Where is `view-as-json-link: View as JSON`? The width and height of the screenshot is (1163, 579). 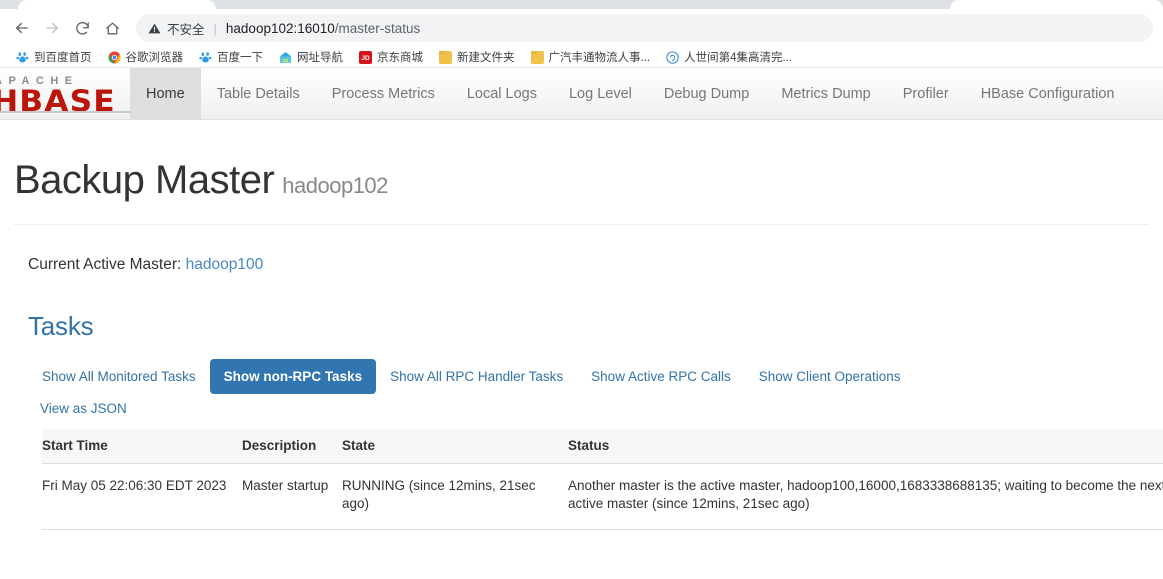 view-as-json-link: View as JSON is located at coordinates (581, 405).